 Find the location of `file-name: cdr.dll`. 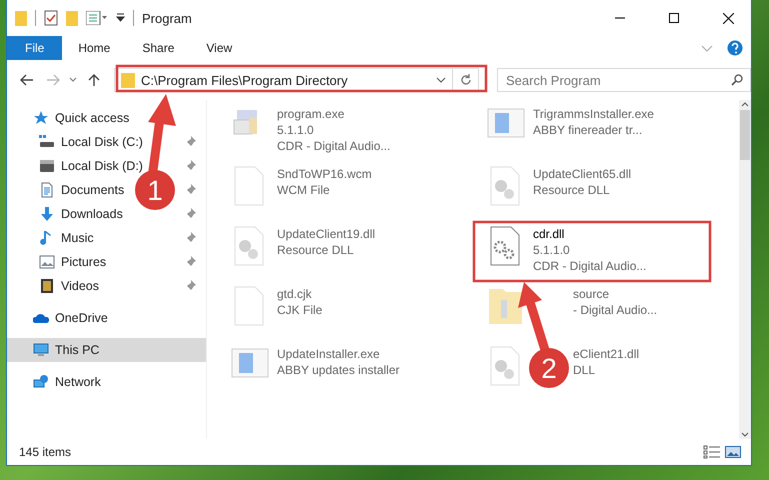

file-name: cdr.dll is located at coordinates (548, 234).